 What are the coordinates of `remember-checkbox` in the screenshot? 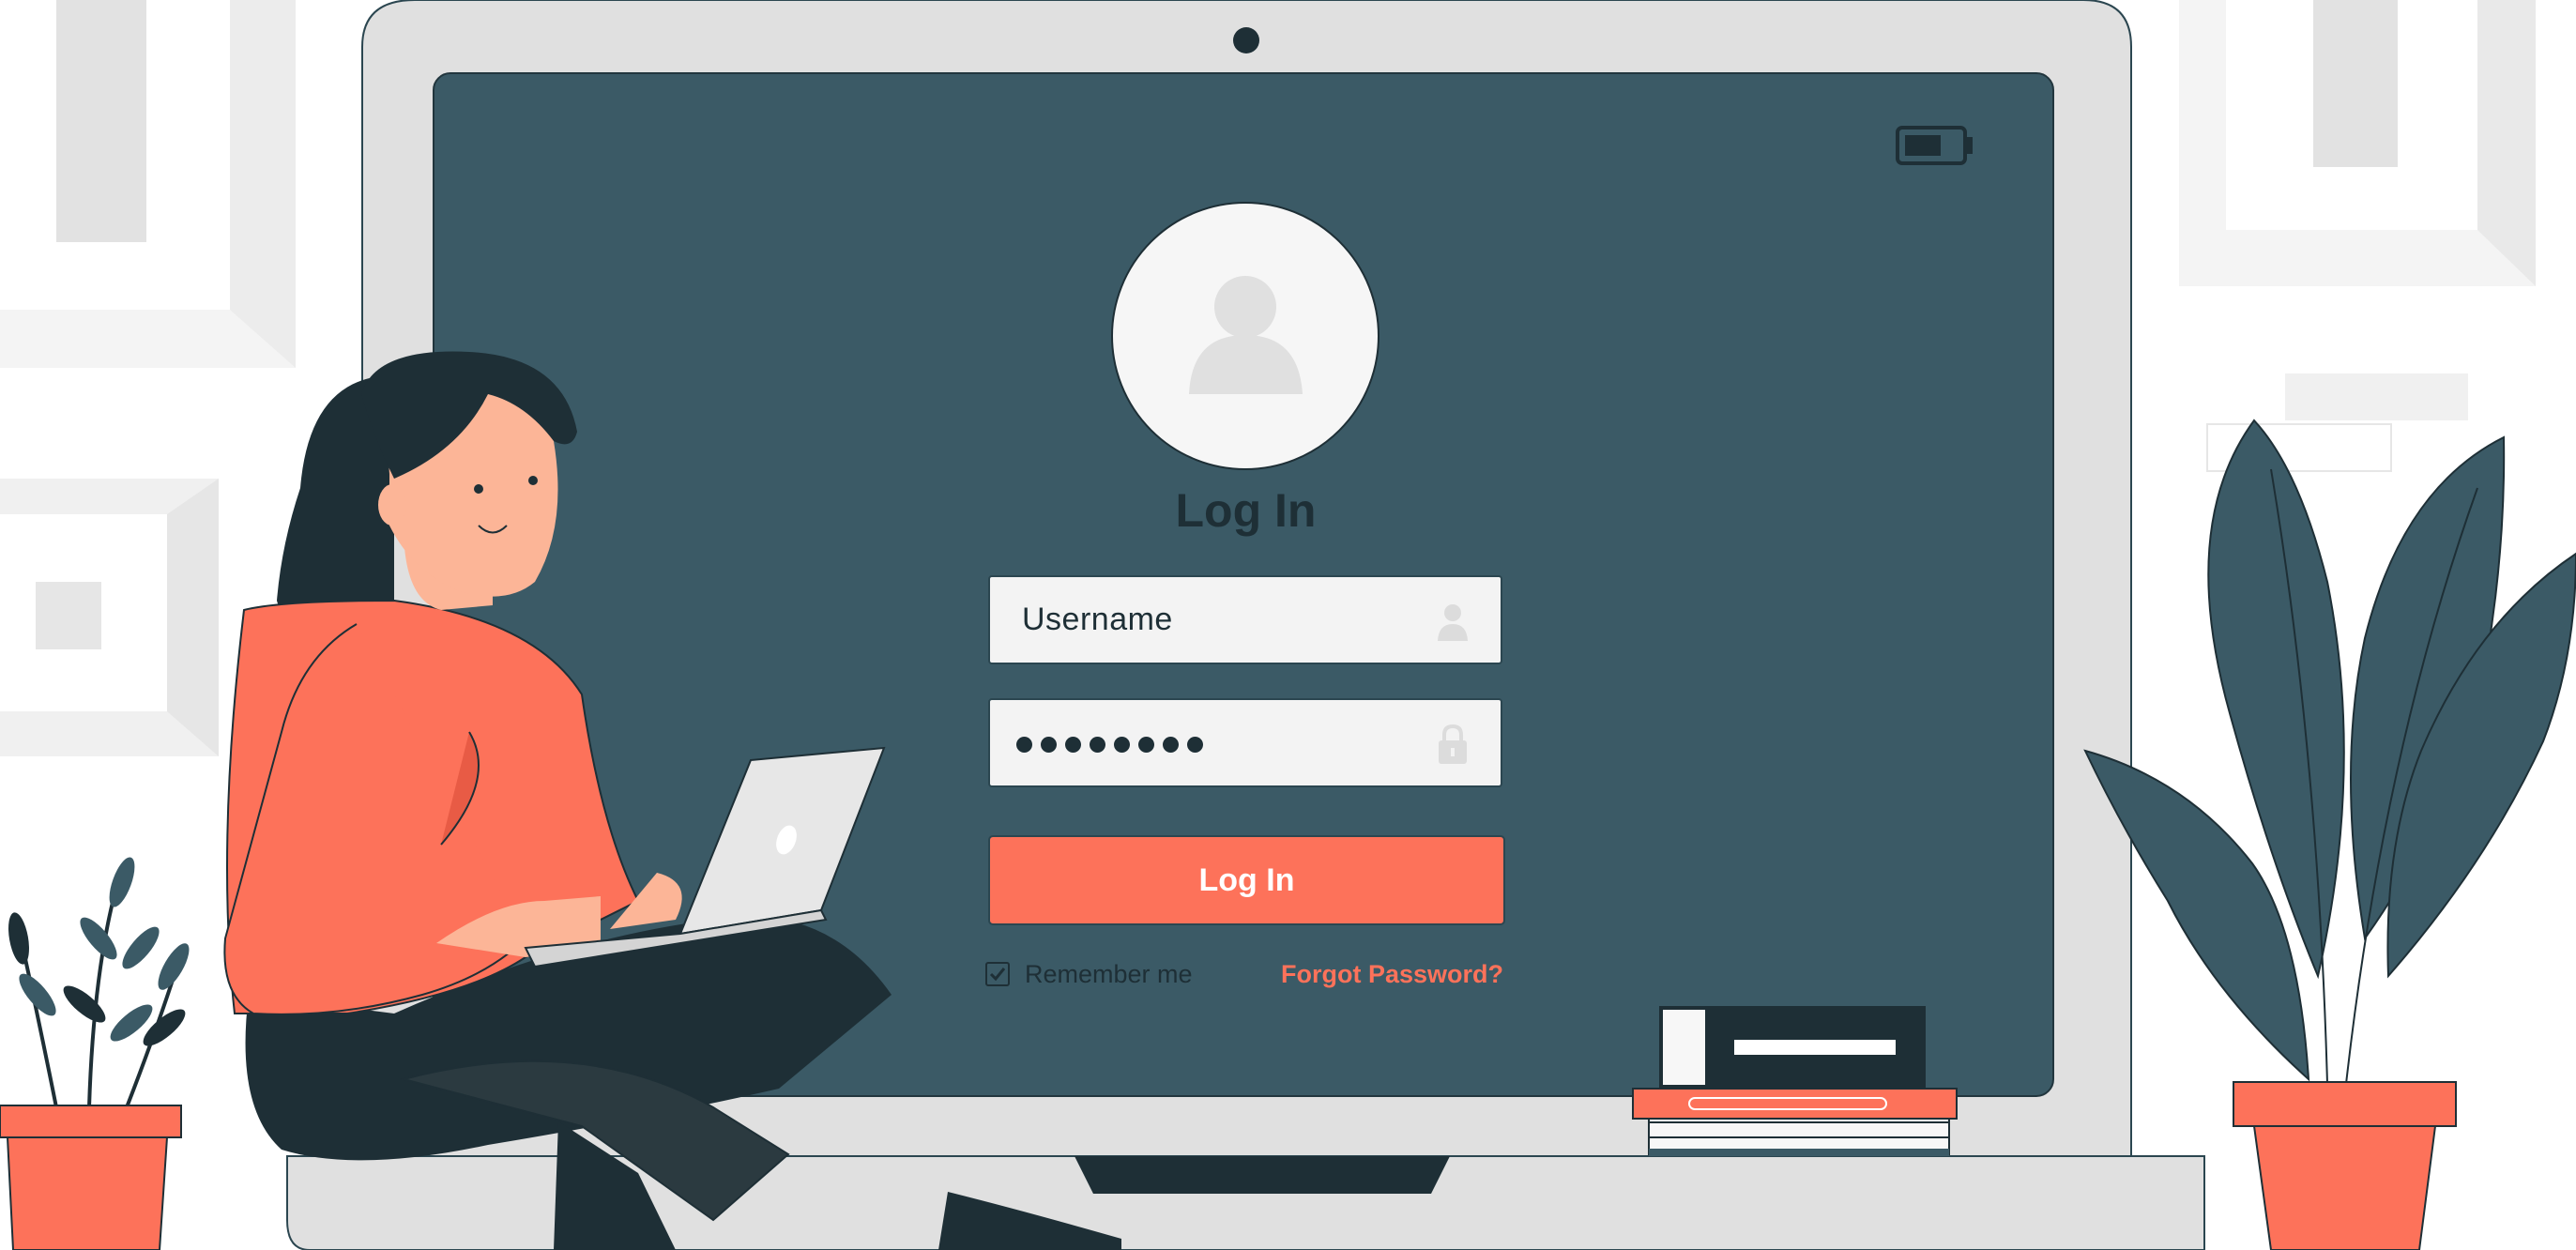 It's located at (997, 974).